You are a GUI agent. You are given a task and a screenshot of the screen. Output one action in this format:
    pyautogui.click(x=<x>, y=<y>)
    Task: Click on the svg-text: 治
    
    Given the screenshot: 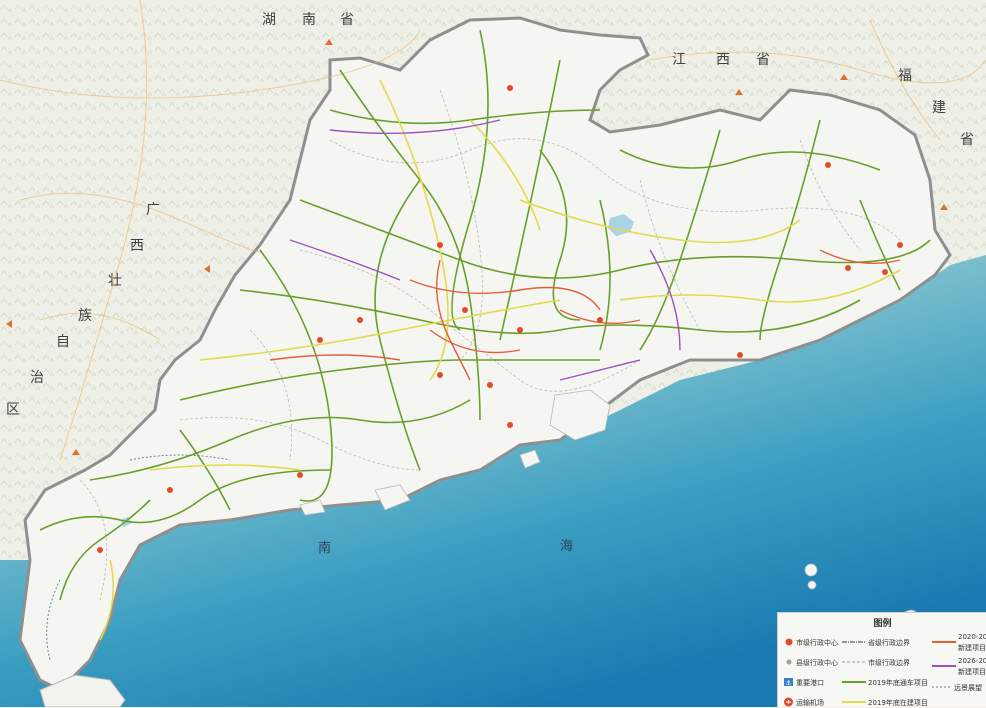 What is the action you would take?
    pyautogui.click(x=37, y=378)
    